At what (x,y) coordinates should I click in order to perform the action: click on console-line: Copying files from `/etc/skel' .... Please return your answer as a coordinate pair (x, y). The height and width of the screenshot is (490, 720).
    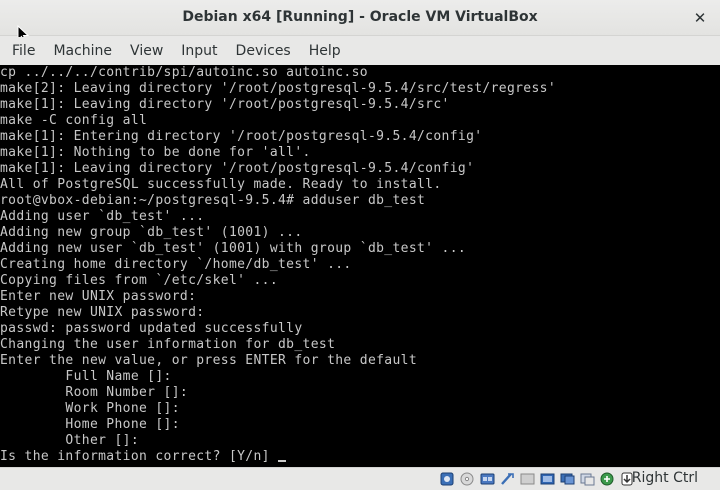
    Looking at the image, I should click on (139, 280).